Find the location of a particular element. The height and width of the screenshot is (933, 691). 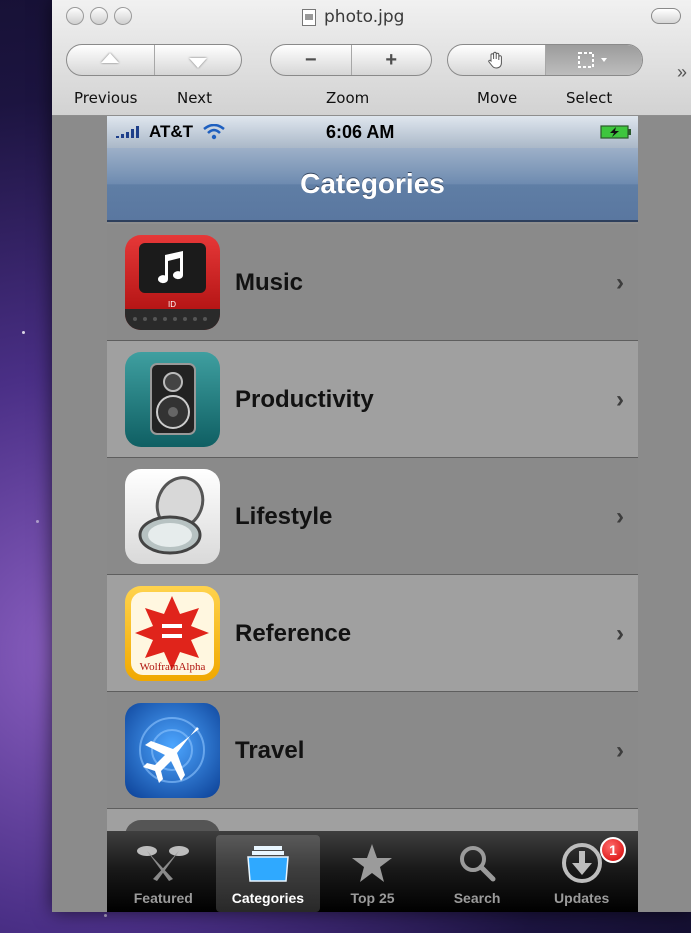

status-bar: AT&T 6:06 AM is located at coordinates (372, 132).